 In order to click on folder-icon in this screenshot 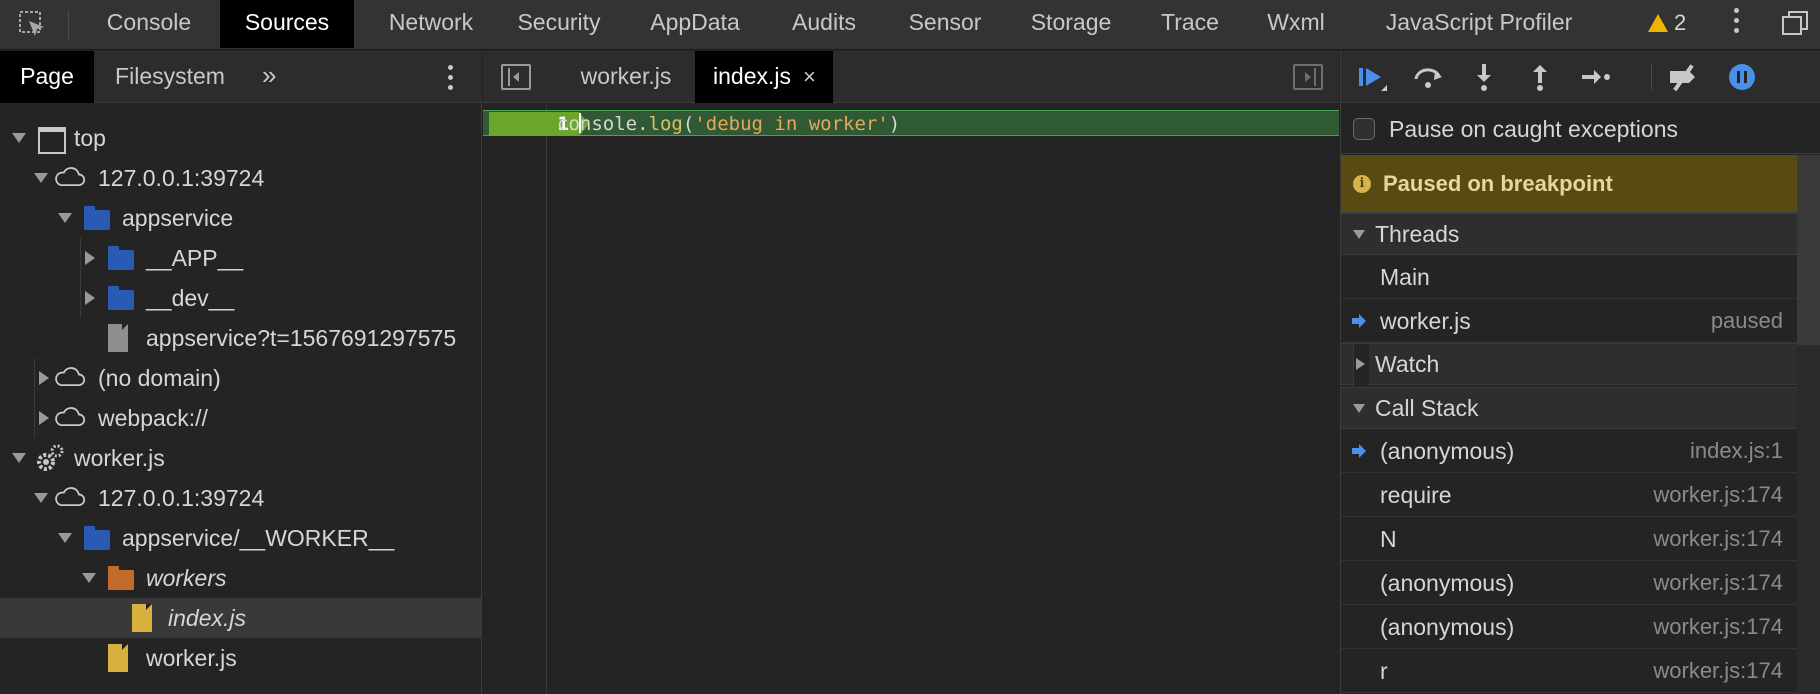, I will do `click(98, 218)`.